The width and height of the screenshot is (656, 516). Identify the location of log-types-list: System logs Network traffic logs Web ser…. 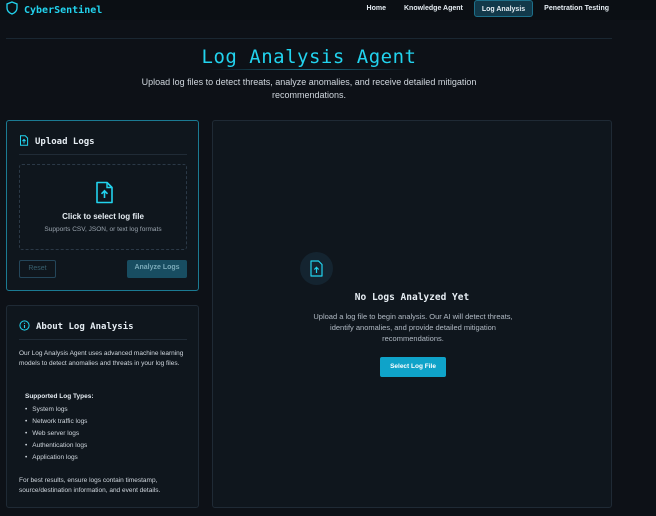
(56, 434).